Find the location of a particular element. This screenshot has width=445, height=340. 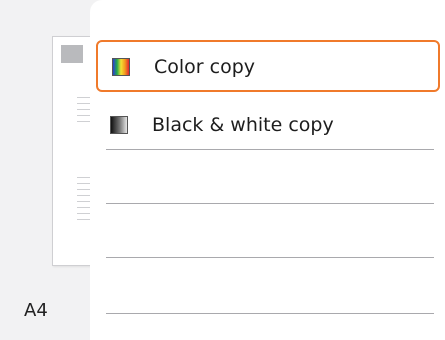

grayscale-swatch-icon is located at coordinates (119, 125).